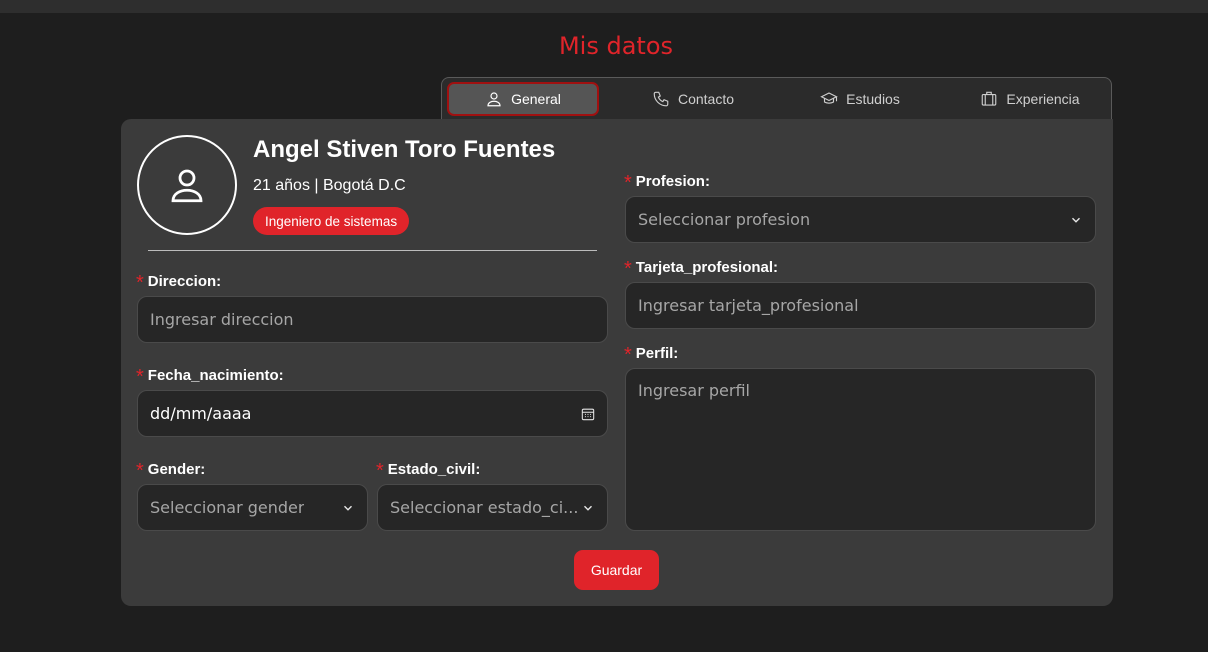 The image size is (1208, 652). I want to click on date-value: dd/mm/aaaa, so click(201, 413).